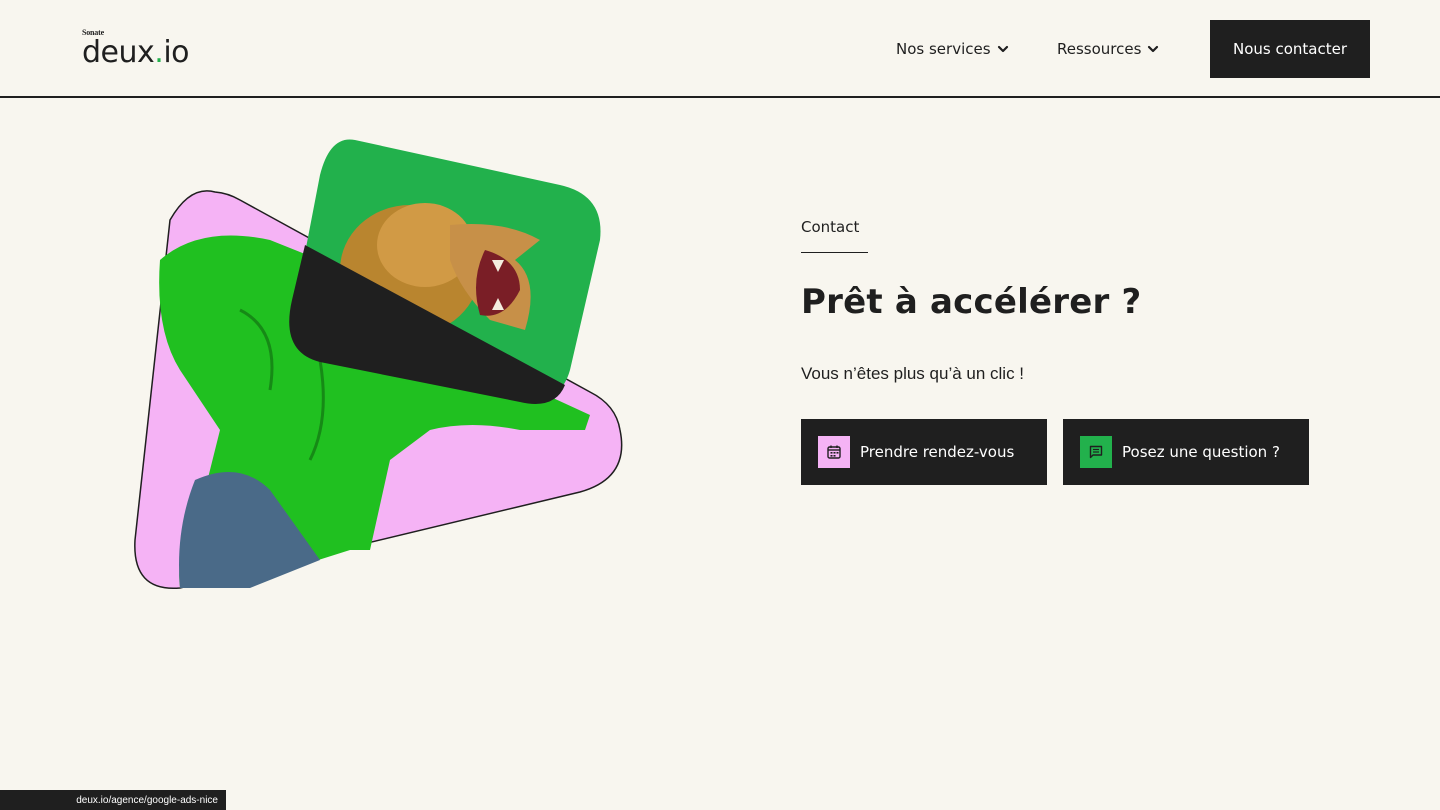  What do you see at coordinates (1099, 49) in the screenshot?
I see `nav-ressources-label: Ressources` at bounding box center [1099, 49].